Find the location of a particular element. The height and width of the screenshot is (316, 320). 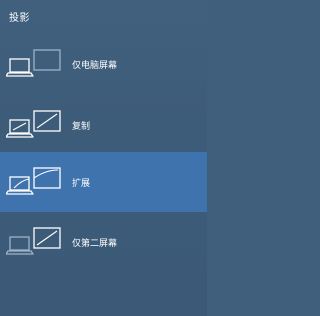

pc-screen-only-icon is located at coordinates (33, 65).